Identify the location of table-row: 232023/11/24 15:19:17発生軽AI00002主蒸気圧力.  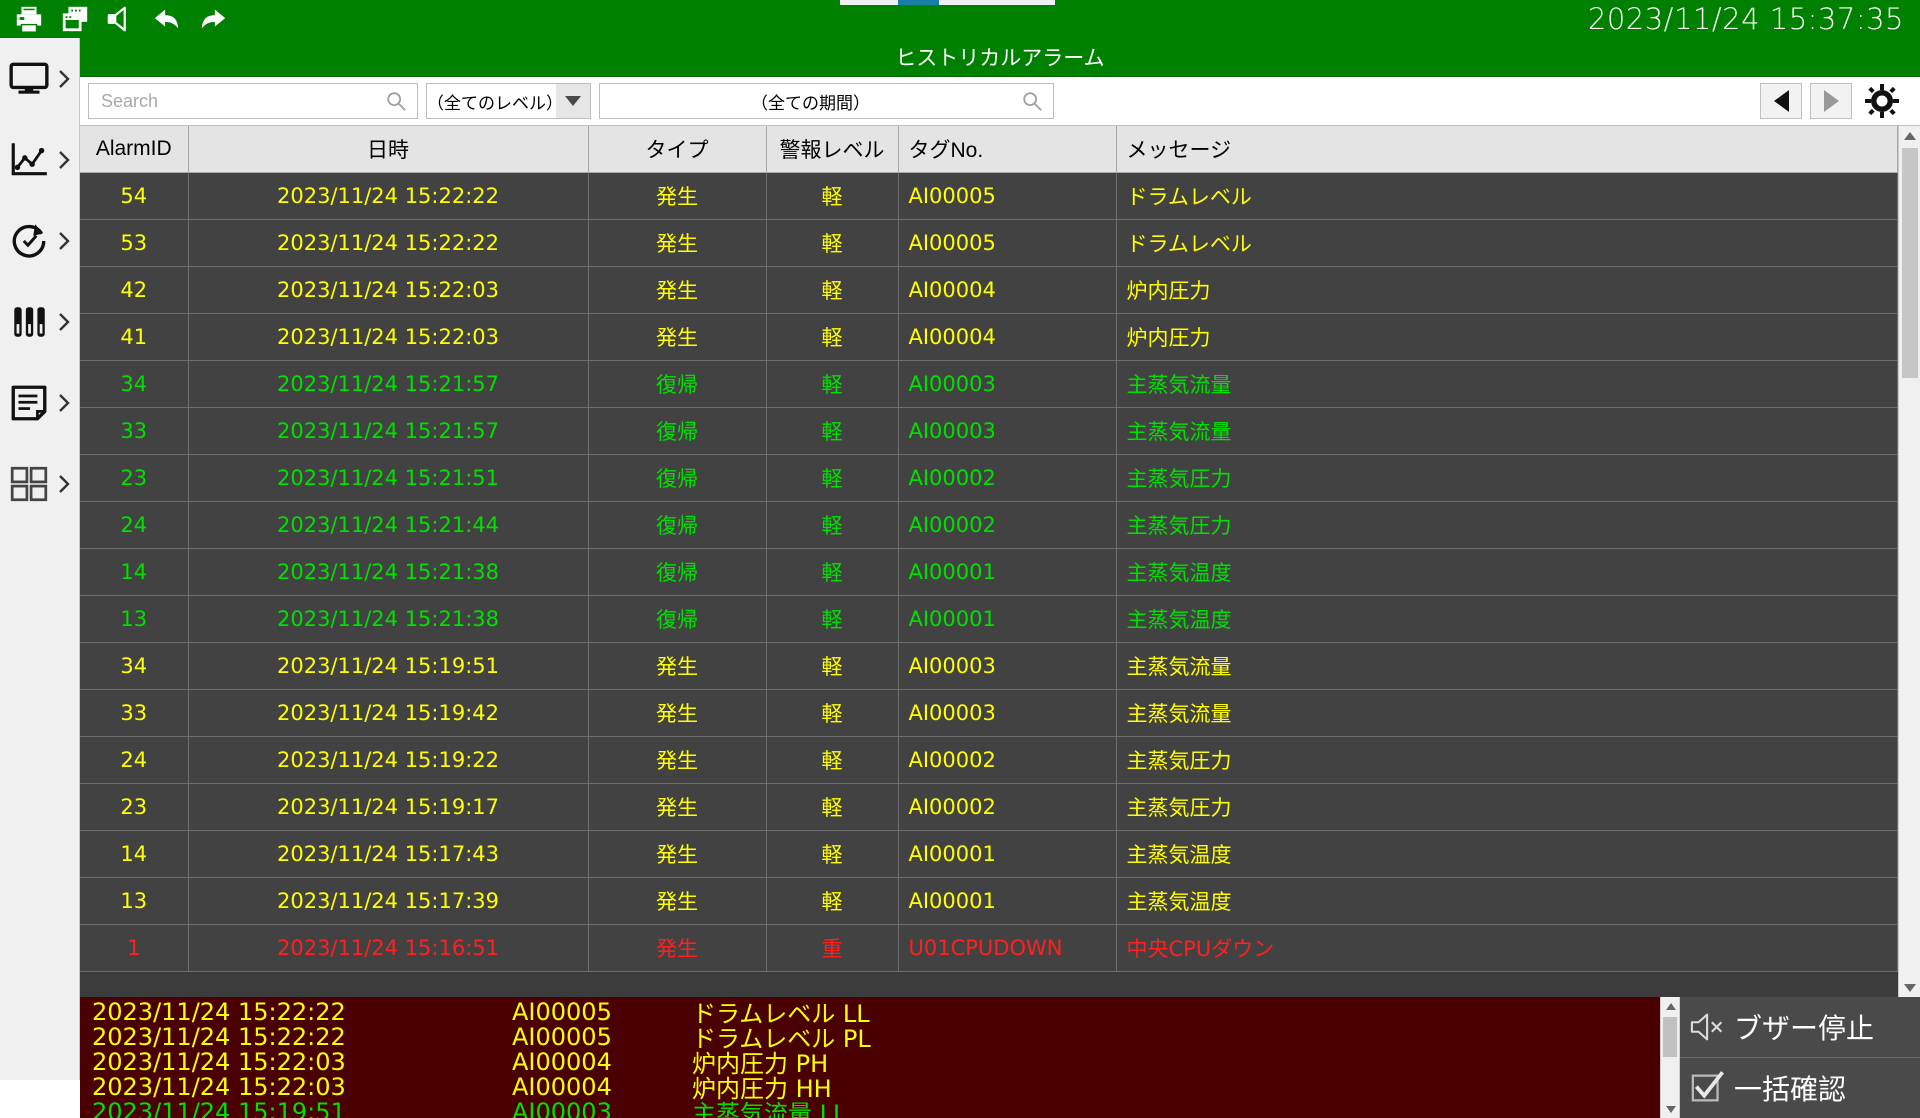
(989, 806).